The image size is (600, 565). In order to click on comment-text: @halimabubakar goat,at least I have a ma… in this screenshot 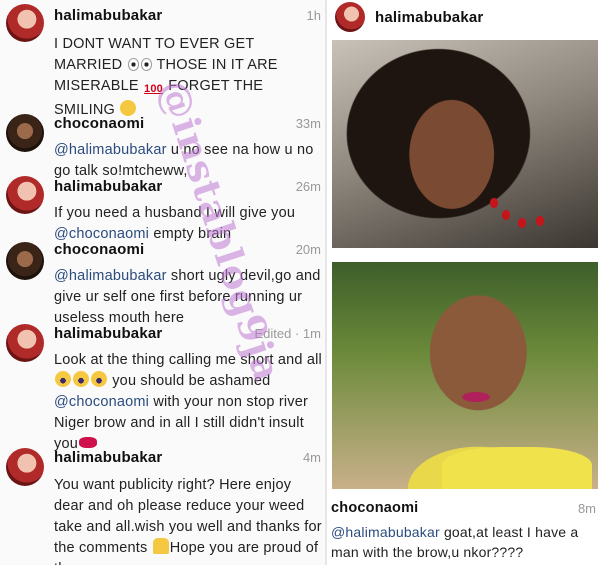, I will do `click(465, 542)`.